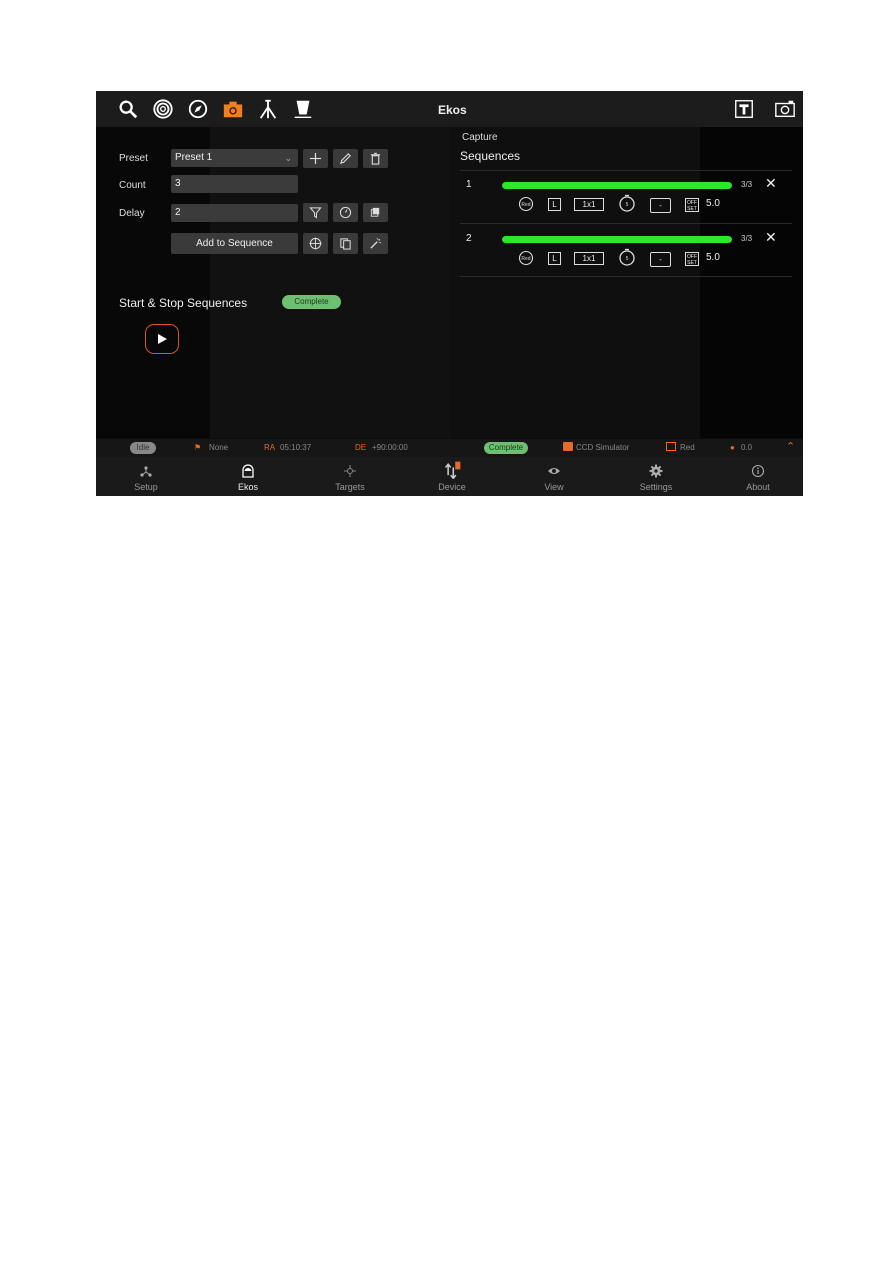  Describe the element at coordinates (603, 447) in the screenshot. I see `camera-name: CCD Simulator` at that location.